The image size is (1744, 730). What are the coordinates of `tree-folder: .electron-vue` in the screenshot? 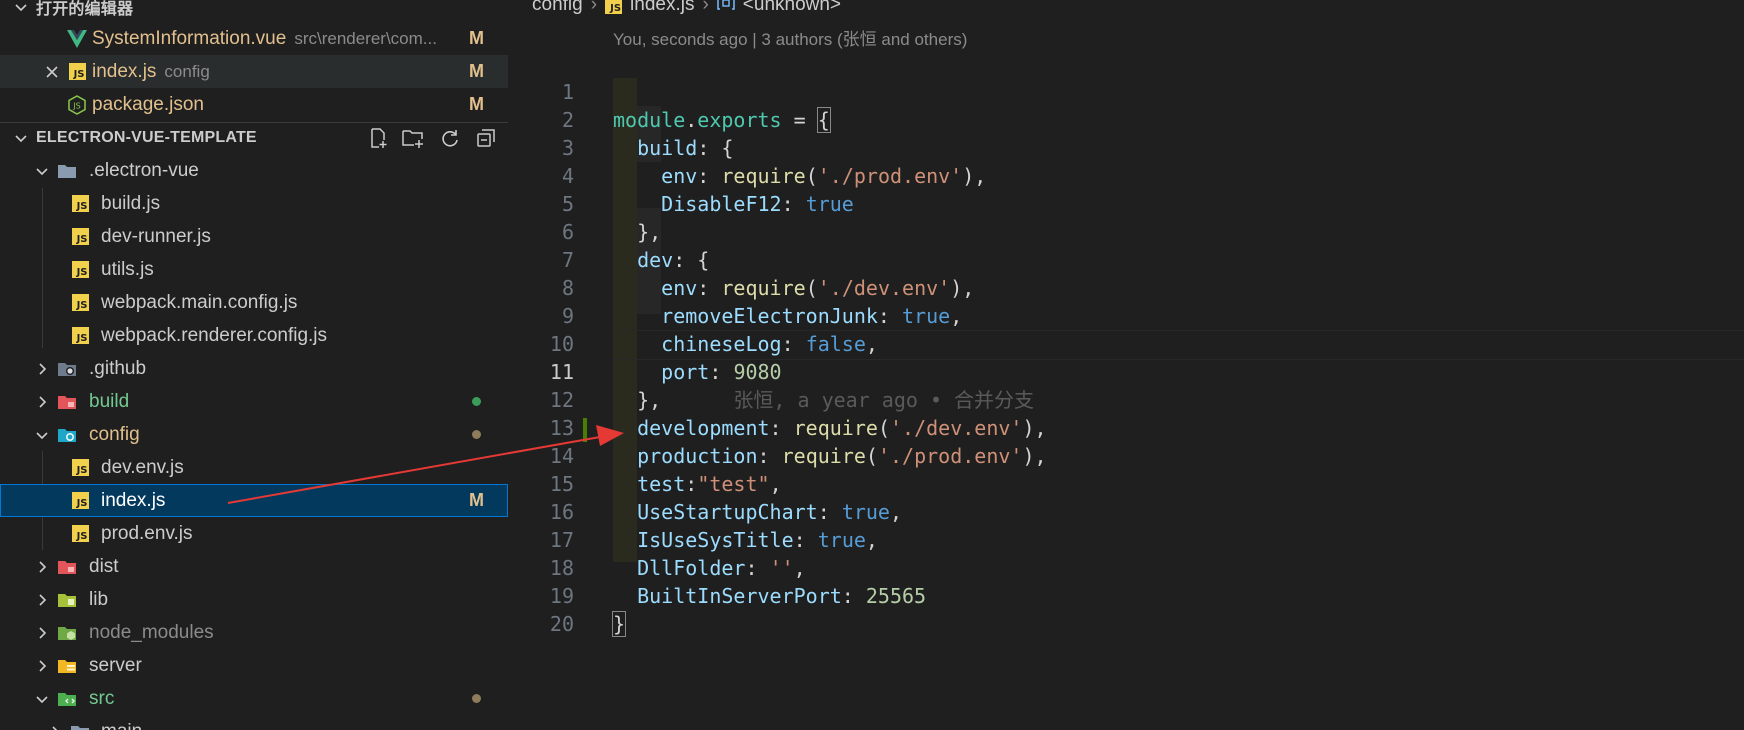 It's located at (254, 170).